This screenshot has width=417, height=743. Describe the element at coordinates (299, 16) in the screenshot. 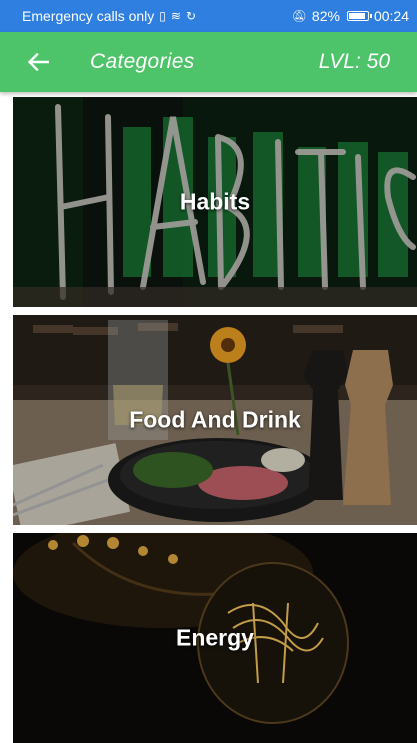

I see `alarm-off-icon: 🔕︎` at that location.